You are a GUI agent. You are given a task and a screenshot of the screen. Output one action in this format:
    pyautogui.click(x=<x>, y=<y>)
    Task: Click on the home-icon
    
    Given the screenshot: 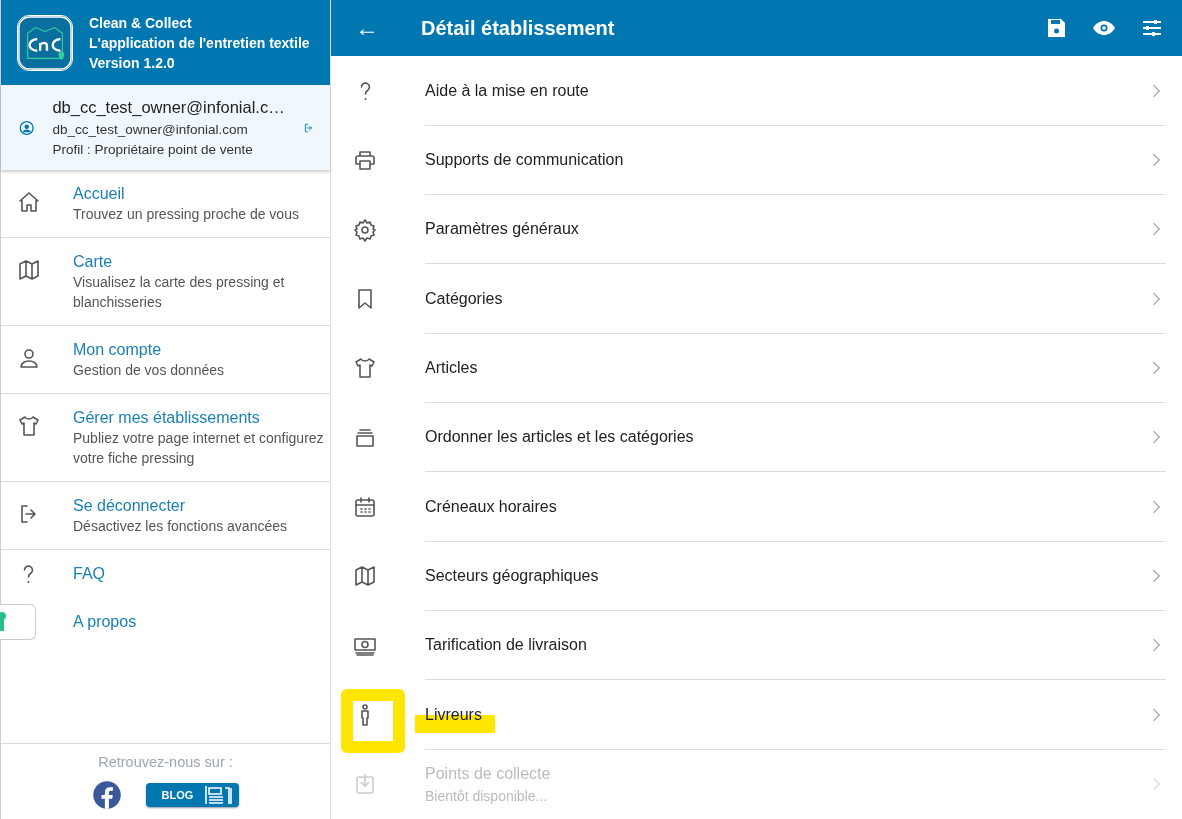 What is the action you would take?
    pyautogui.click(x=29, y=202)
    